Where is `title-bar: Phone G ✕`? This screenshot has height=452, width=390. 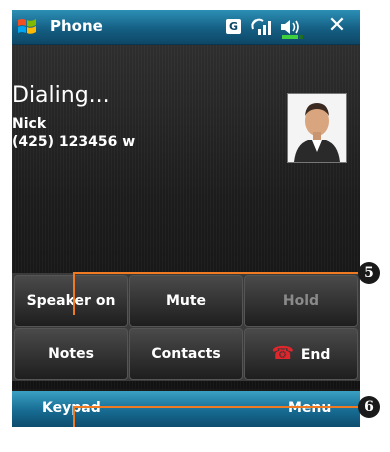 title-bar: Phone G ✕ is located at coordinates (186, 27).